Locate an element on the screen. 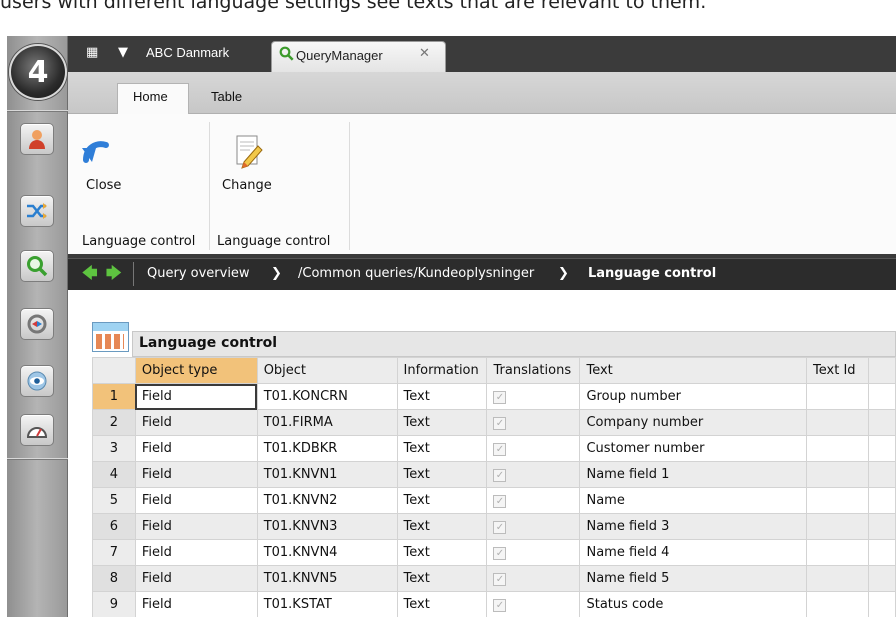 The image size is (896, 617). table-row: 1 Field T01.KONCRN Text ✓ Group number is located at coordinates (494, 396).